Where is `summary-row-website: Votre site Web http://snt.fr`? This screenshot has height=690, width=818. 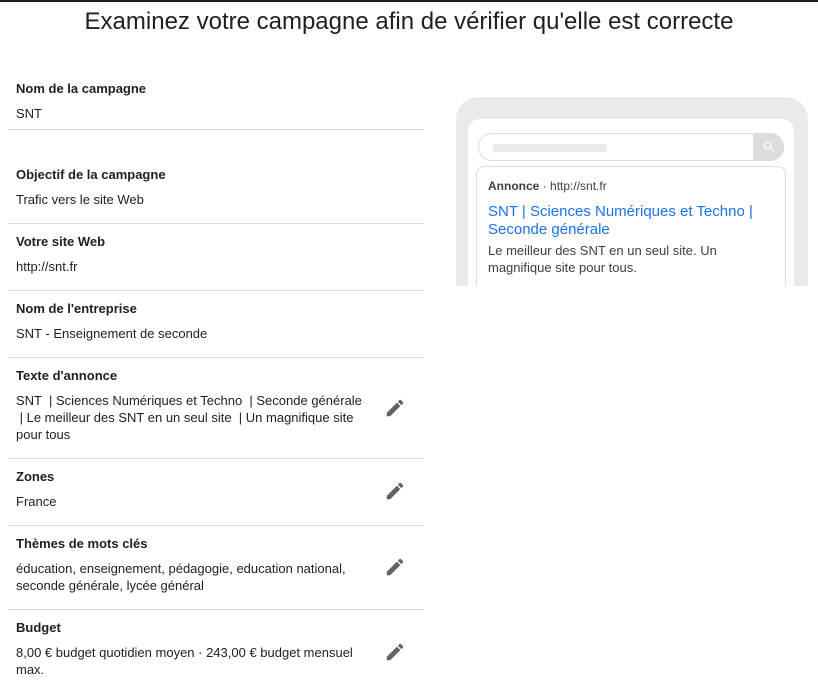
summary-row-website: Votre site Web http://snt.fr is located at coordinates (216, 257).